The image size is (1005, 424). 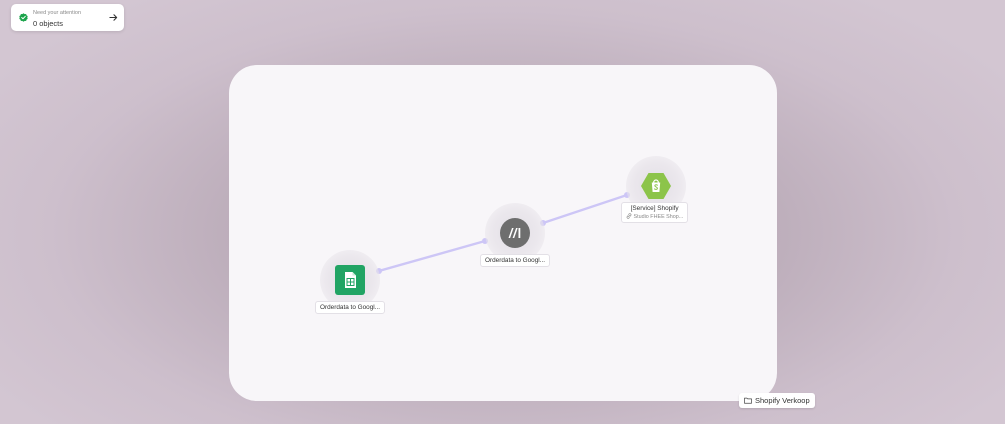 I want to click on arrow-right-icon, so click(x=113, y=17).